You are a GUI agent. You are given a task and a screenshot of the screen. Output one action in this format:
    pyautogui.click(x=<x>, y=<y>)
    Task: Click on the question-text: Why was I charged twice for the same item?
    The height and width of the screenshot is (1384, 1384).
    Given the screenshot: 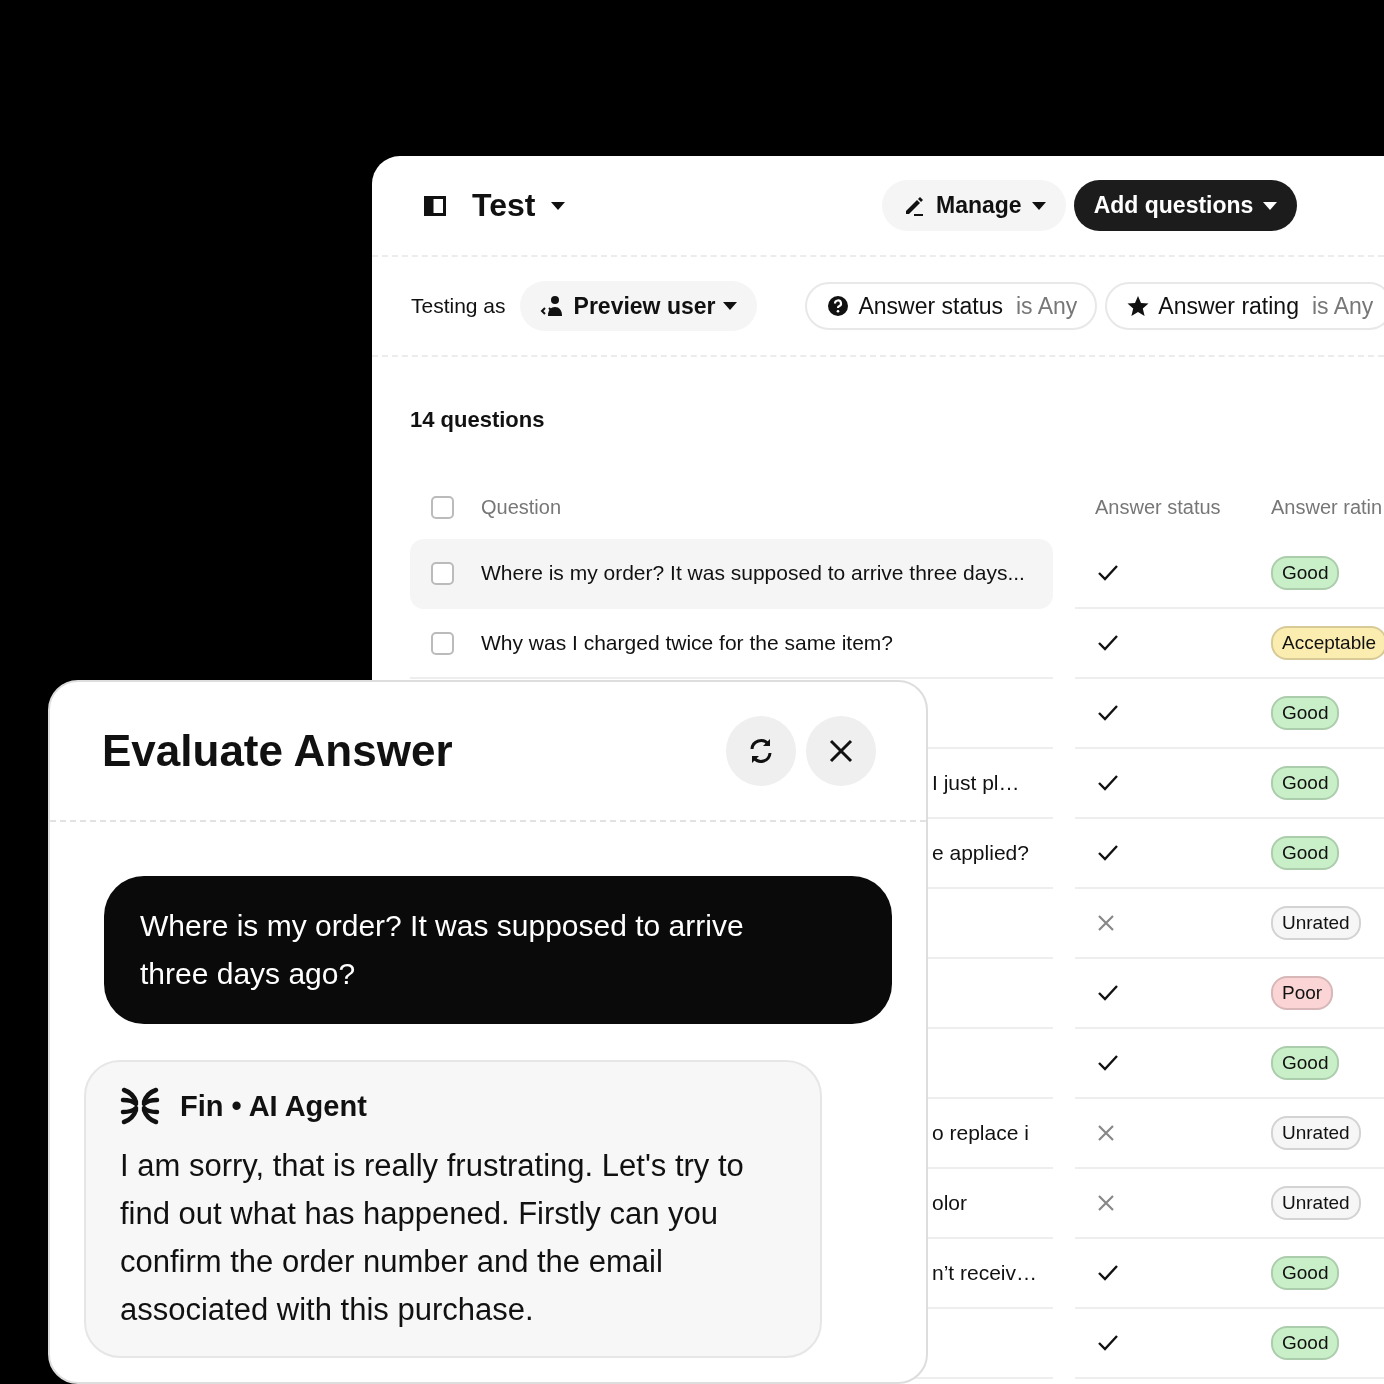 What is the action you would take?
    pyautogui.click(x=687, y=643)
    